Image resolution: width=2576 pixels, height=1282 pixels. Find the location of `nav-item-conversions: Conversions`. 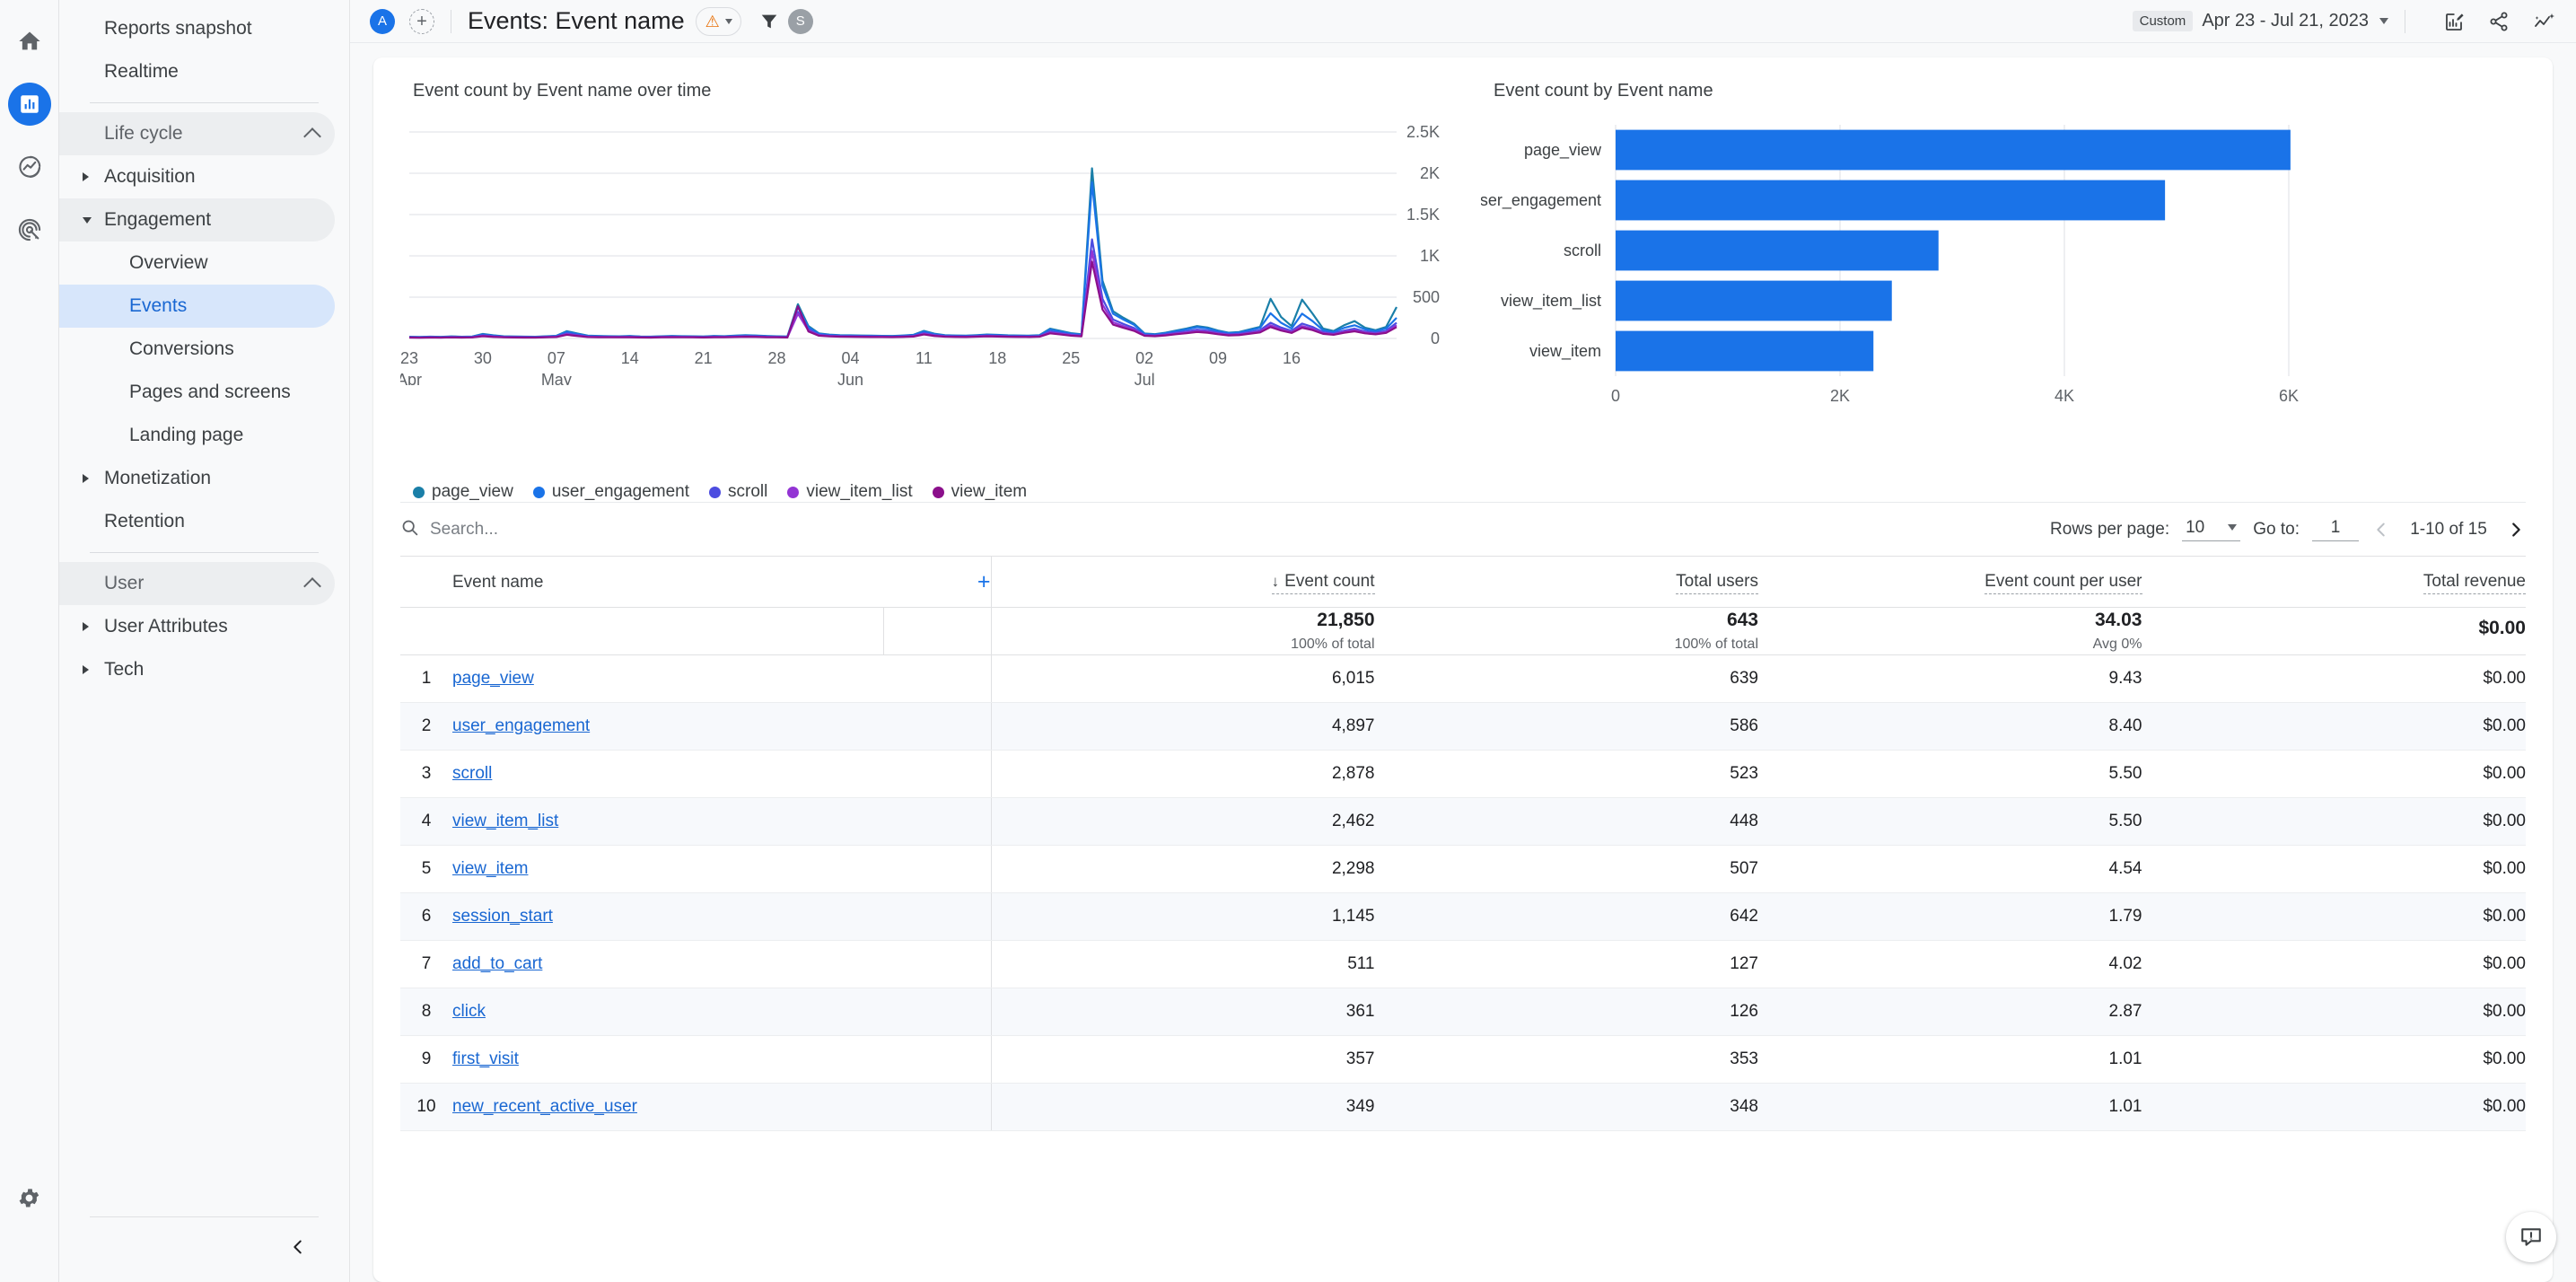

nav-item-conversions: Conversions is located at coordinates (197, 349).